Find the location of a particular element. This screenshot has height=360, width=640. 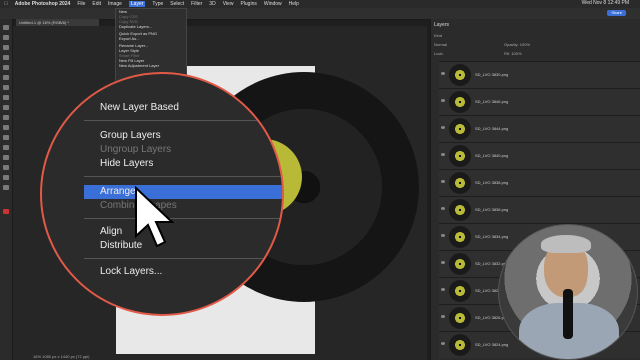

layer-name: SD_LVO 3838.png is located at coordinates (492, 182).